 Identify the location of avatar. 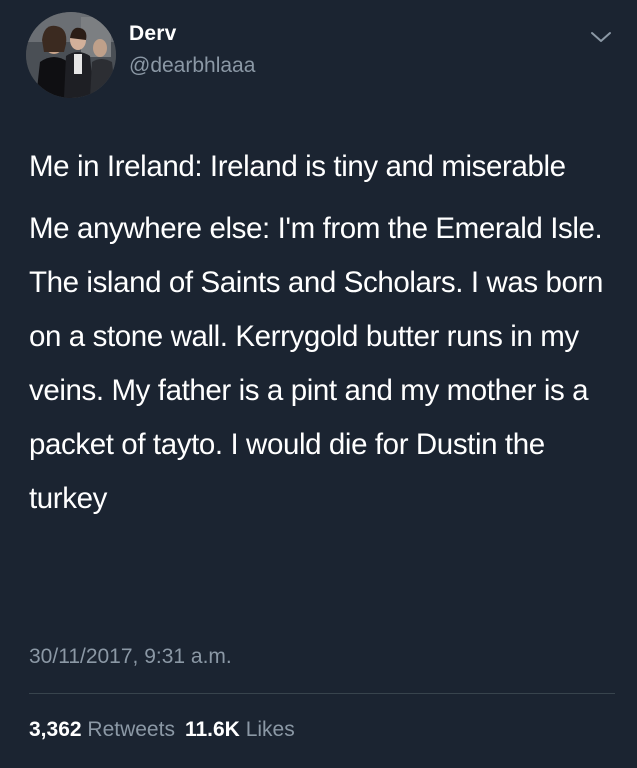
(71, 55).